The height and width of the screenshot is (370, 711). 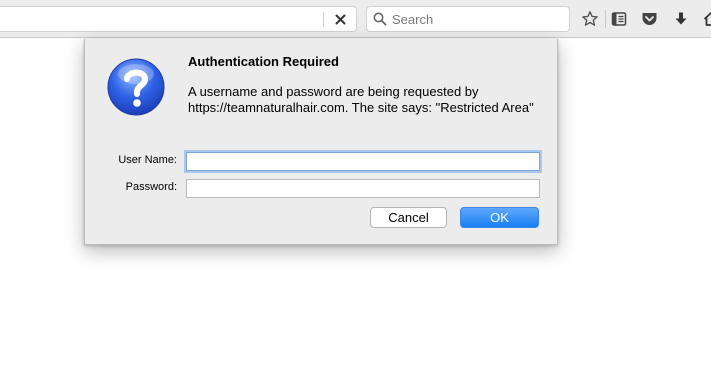 What do you see at coordinates (263, 61) in the screenshot?
I see `dialog-title: Authentication Required` at bounding box center [263, 61].